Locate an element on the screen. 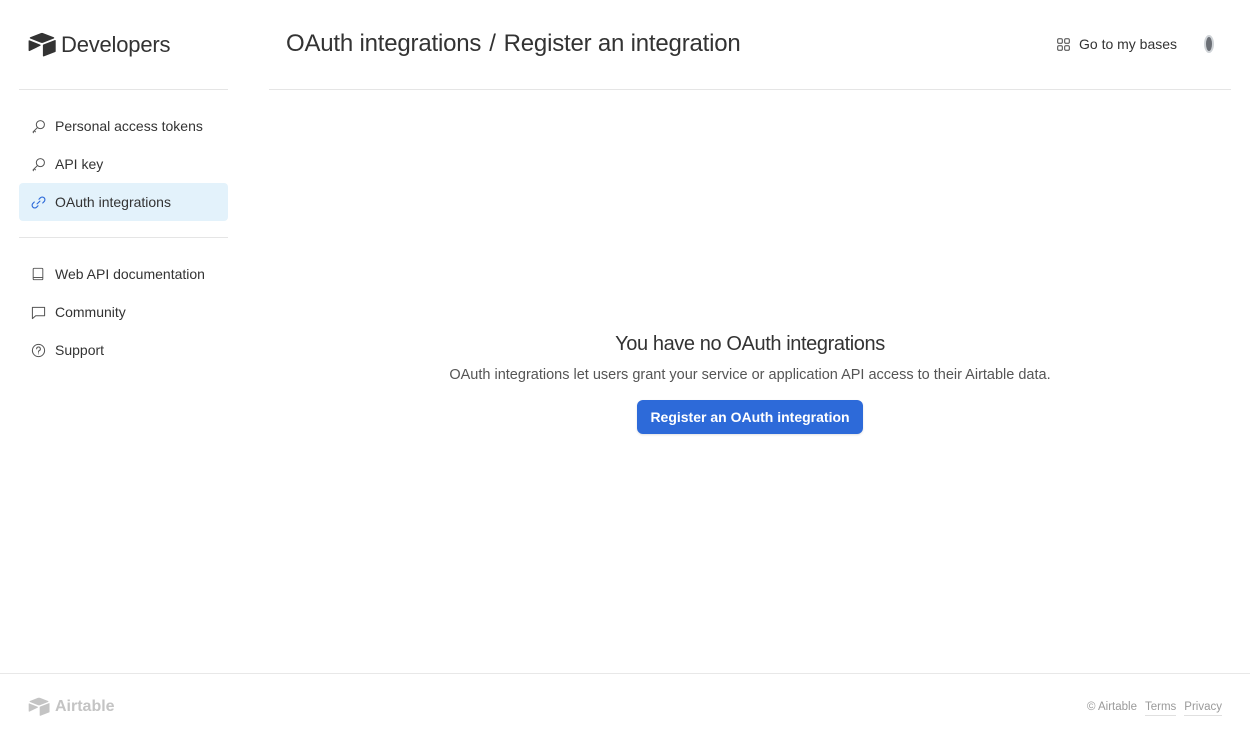  footer-logo-text: Airtable is located at coordinates (85, 706).